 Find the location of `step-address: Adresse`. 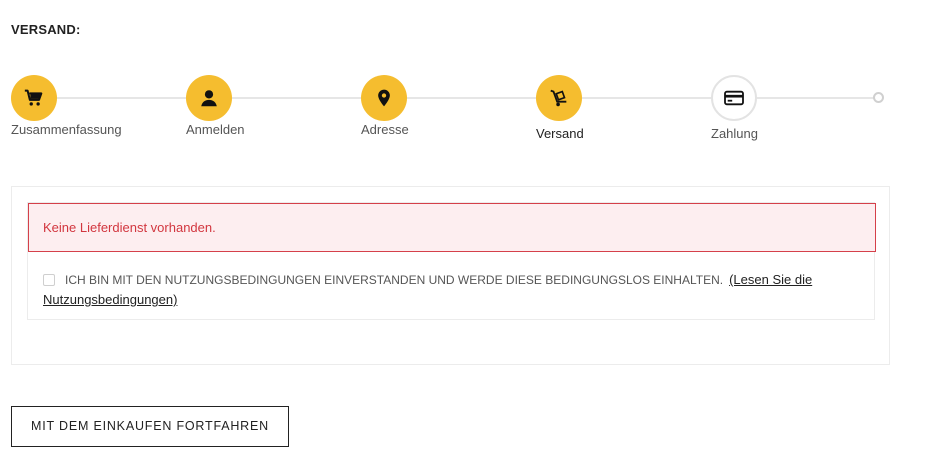

step-address: Adresse is located at coordinates (450, 110).